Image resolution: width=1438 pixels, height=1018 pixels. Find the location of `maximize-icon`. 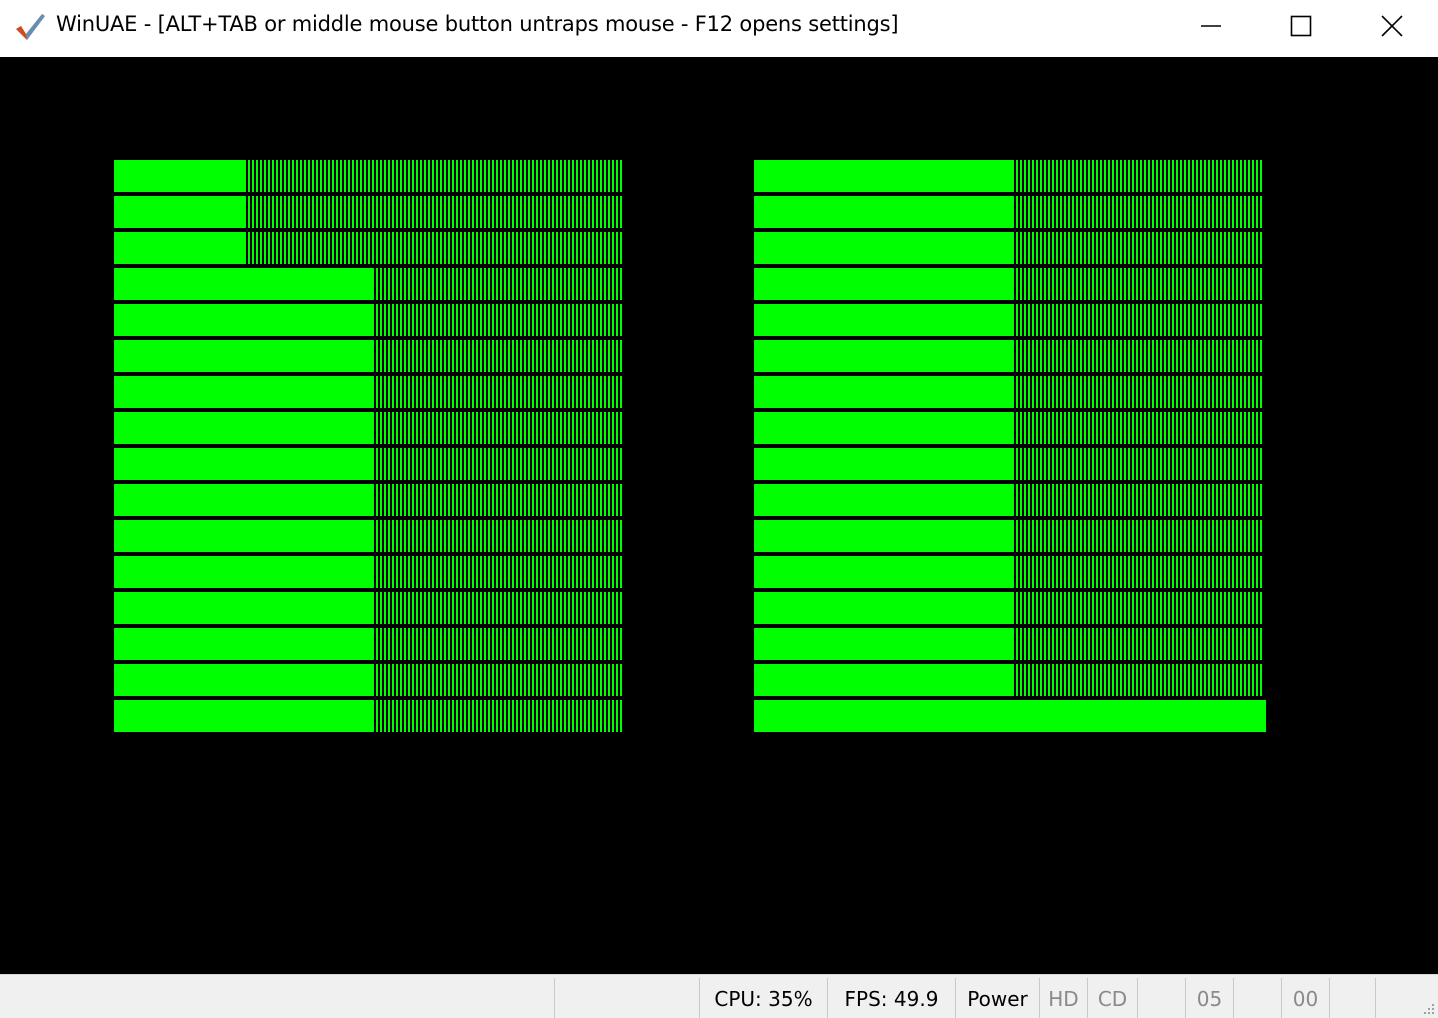

maximize-icon is located at coordinates (1301, 26).